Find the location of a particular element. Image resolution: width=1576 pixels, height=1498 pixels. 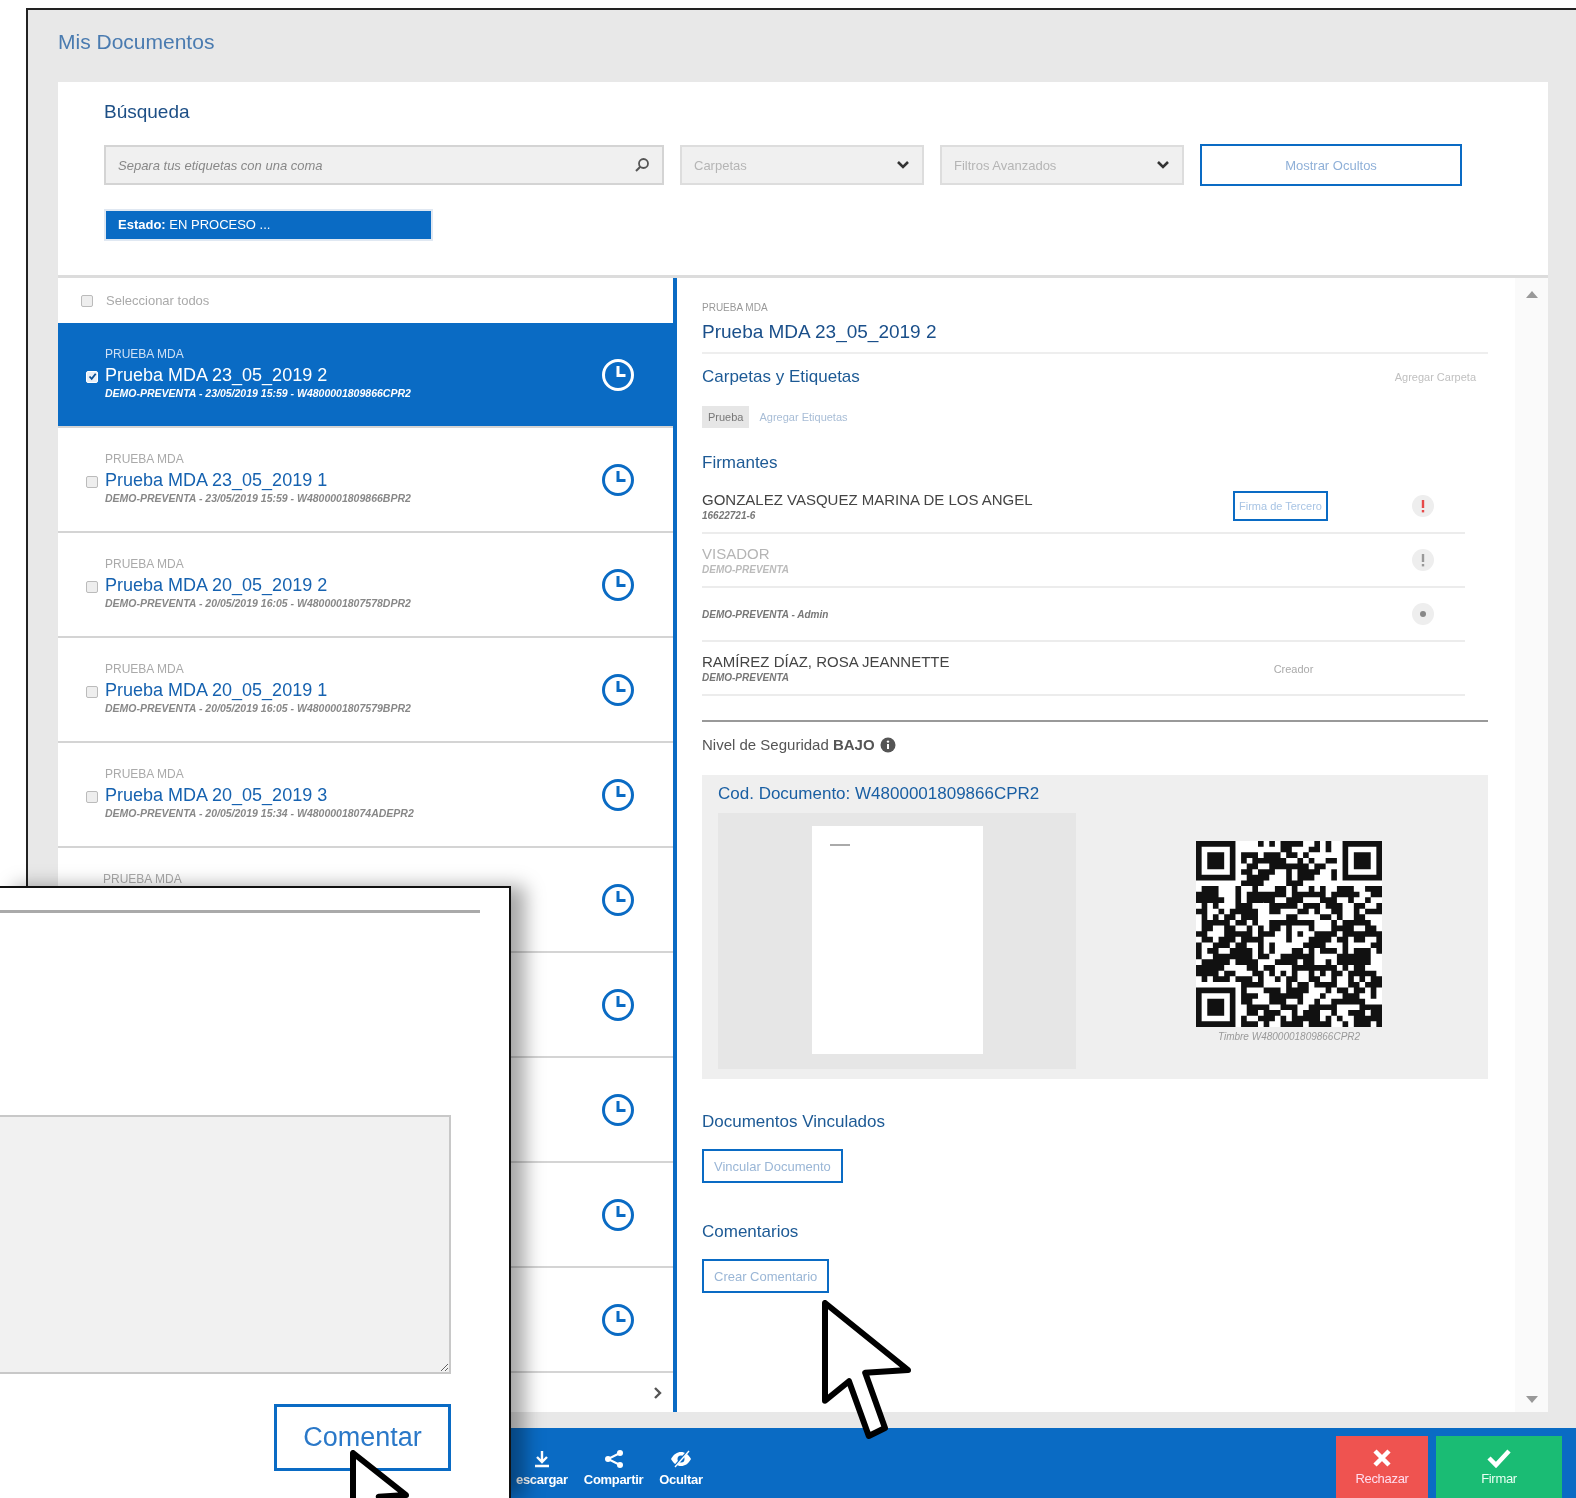

document-item: PRUEBA MDA Prueba MDA 20_05_2019 3 DEMO-PREVENTA - 20/05/2019 15:34 - W48000018074ADEPR2 is located at coordinates (365, 794).